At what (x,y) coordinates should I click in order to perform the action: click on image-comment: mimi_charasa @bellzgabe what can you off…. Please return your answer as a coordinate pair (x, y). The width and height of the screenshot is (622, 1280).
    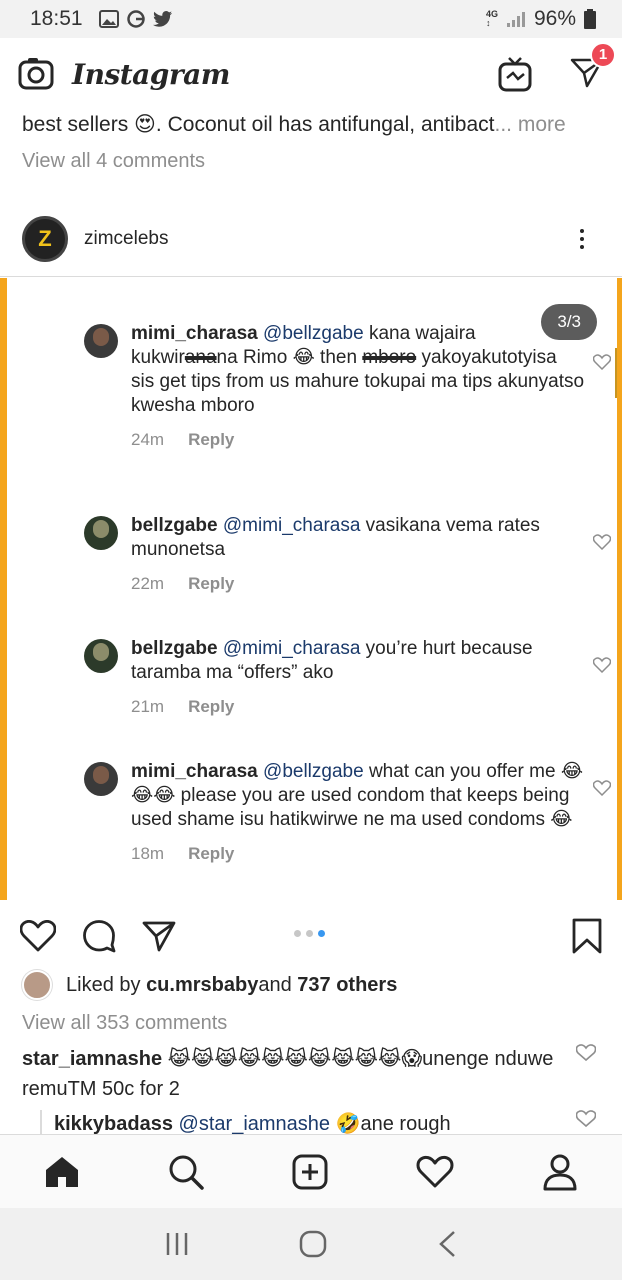
    Looking at the image, I should click on (347, 812).